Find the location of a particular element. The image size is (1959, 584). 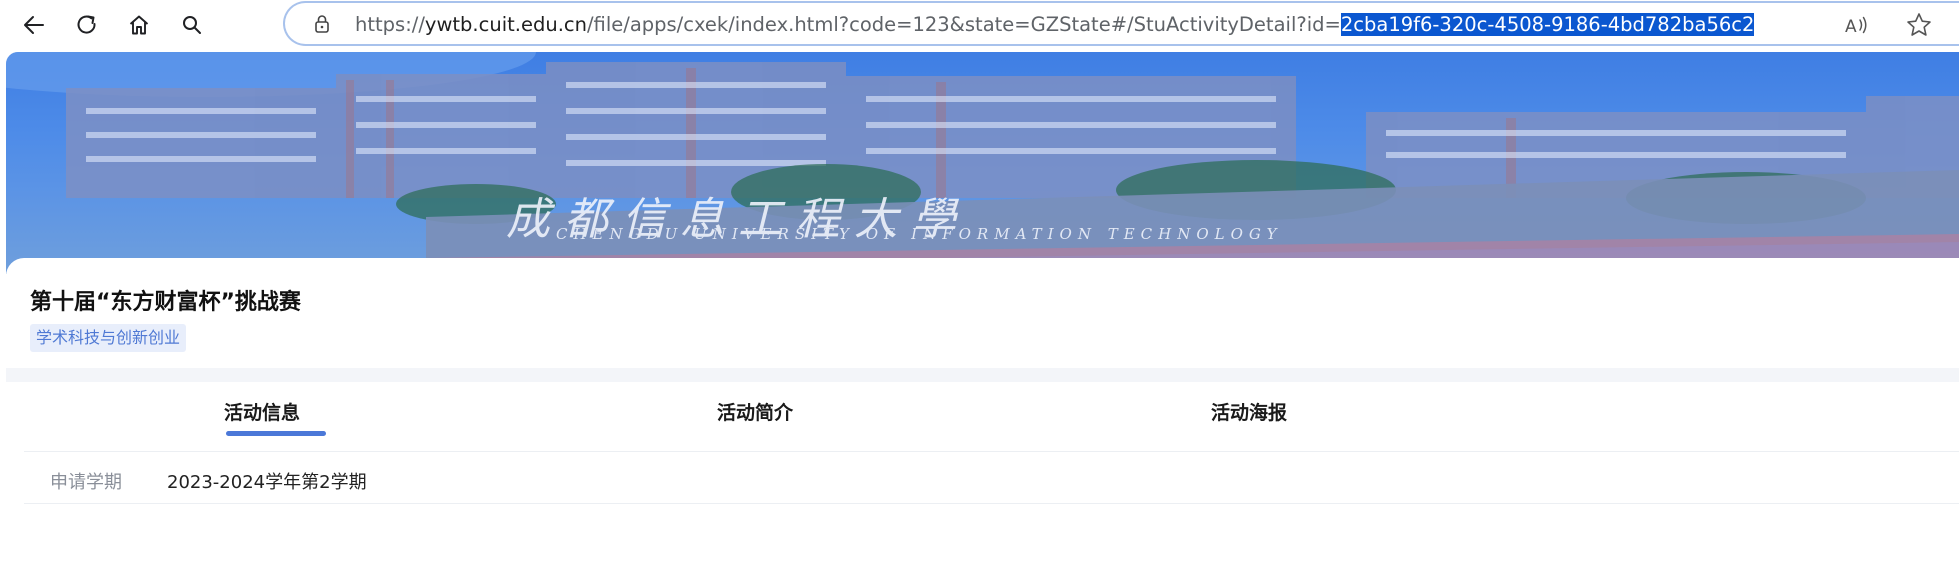

refresh-button is located at coordinates (87, 25).